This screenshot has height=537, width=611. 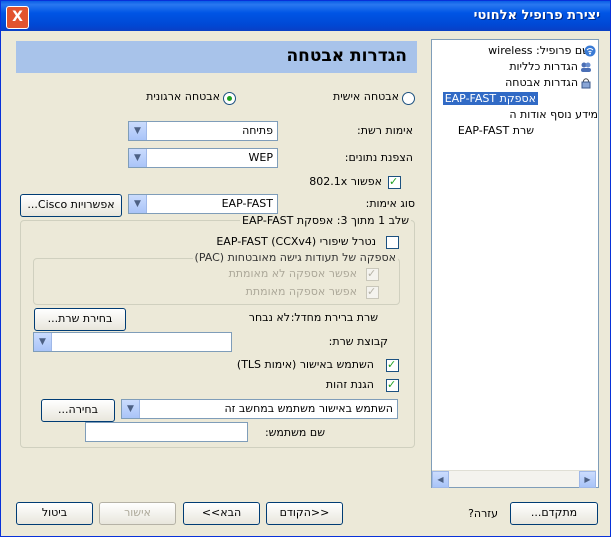 I want to click on ok-button: אישור, so click(x=137, y=513).